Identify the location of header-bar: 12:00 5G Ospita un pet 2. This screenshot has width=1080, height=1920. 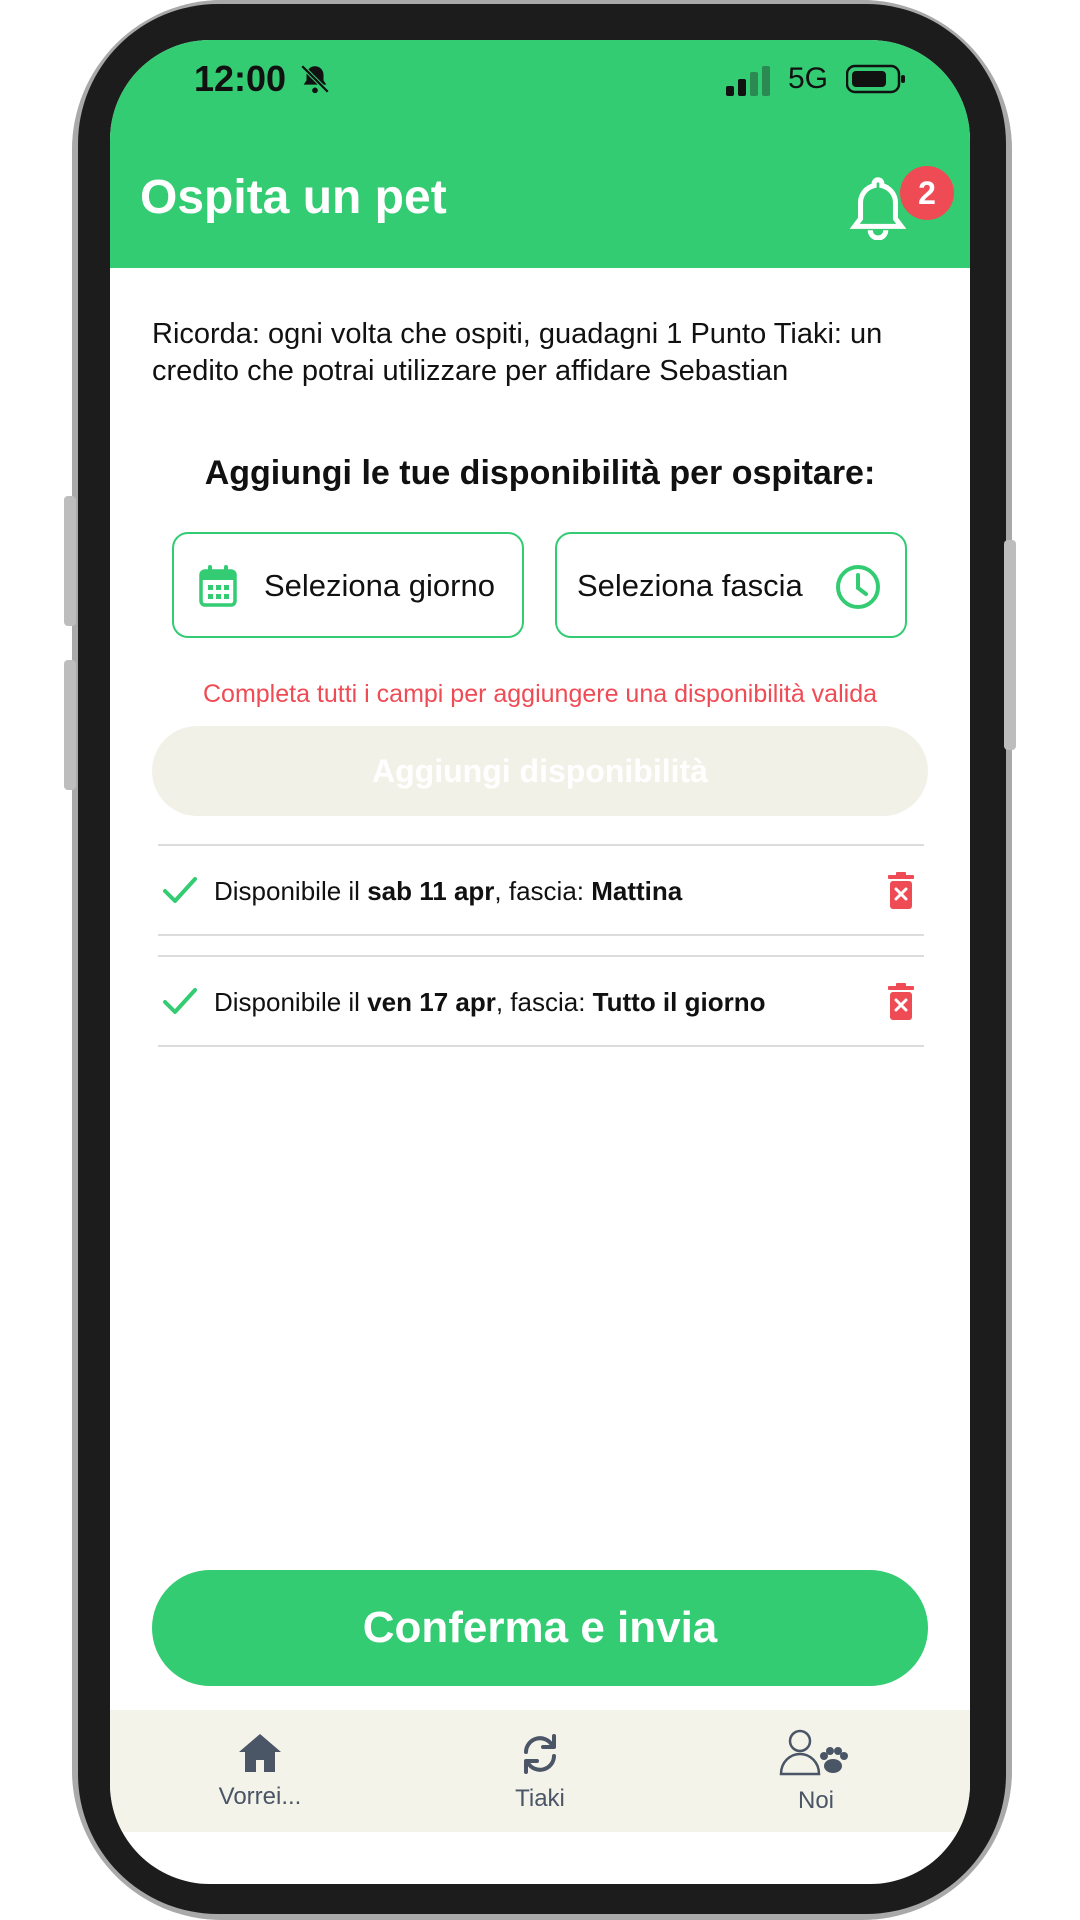
(540, 154).